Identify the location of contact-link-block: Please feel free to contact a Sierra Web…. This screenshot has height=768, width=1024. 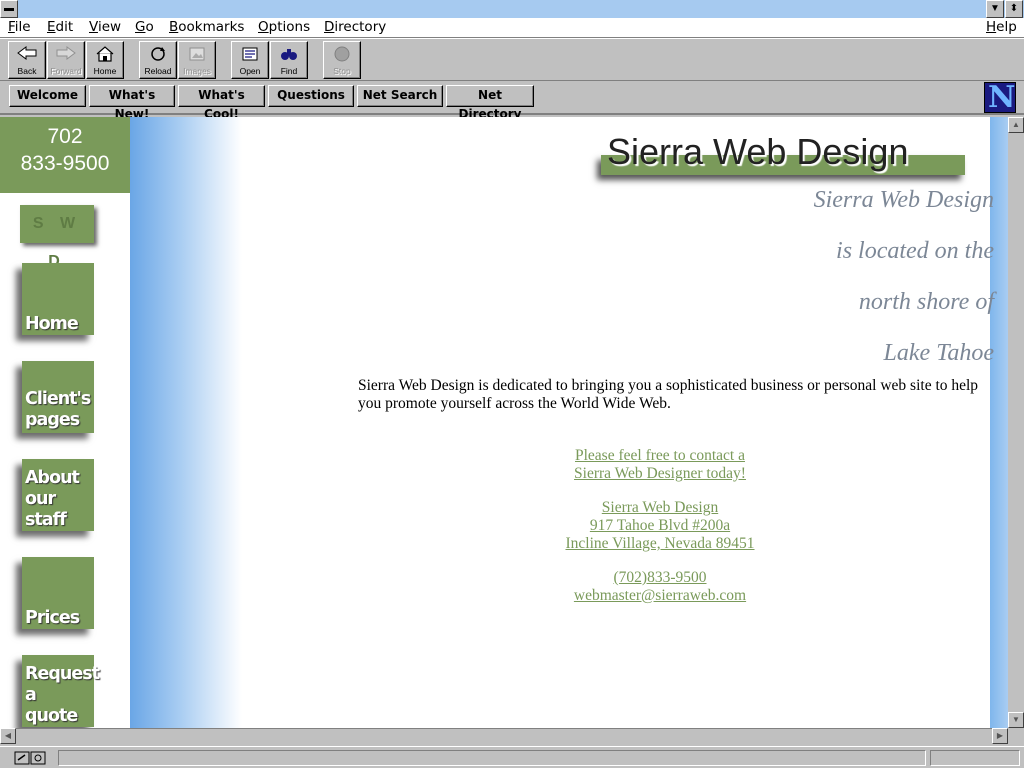
(660, 465).